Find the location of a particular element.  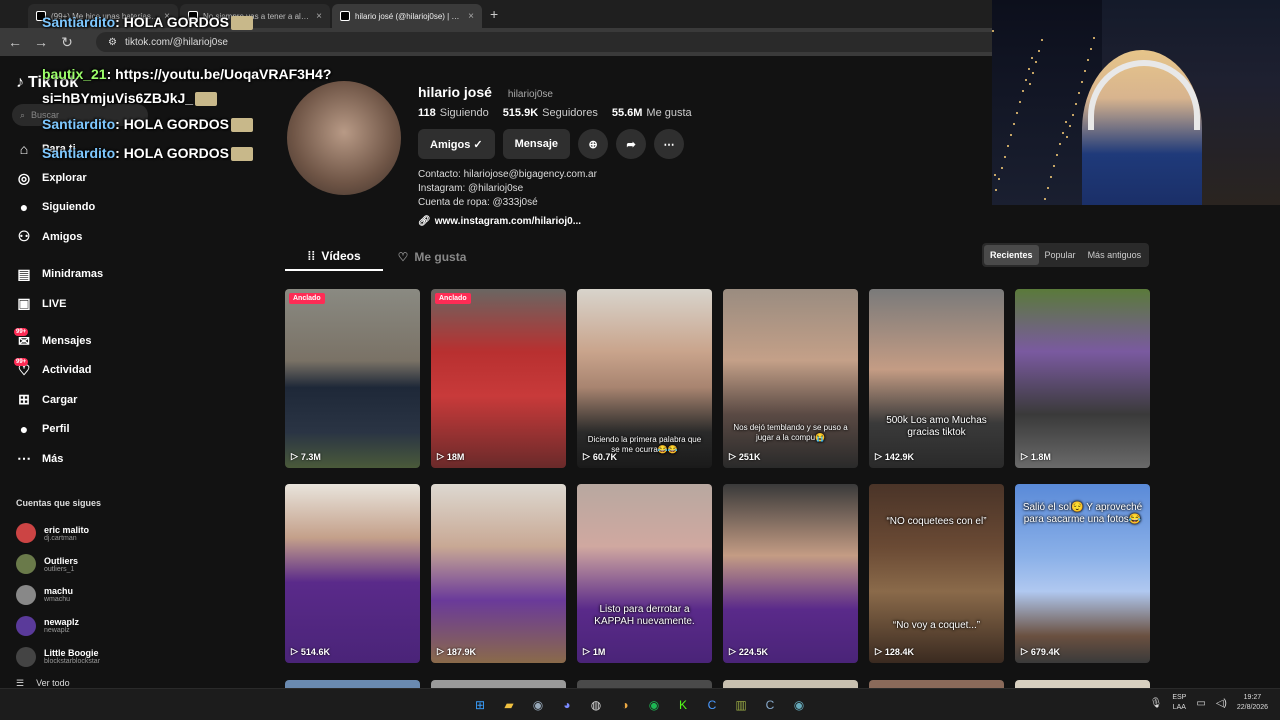

avatar is located at coordinates (26, 533).